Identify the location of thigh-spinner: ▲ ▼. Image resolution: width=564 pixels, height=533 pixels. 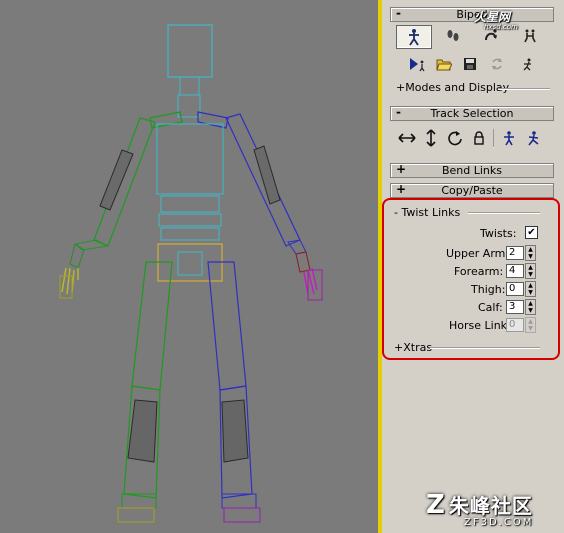
(530, 289).